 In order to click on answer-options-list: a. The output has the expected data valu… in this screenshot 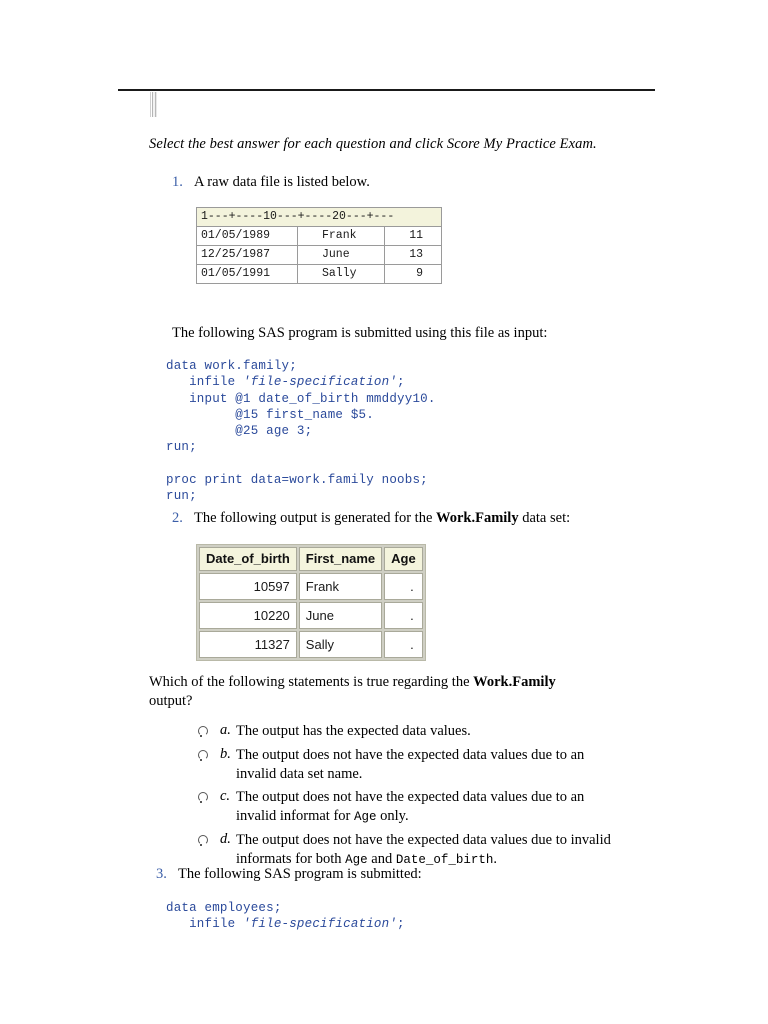, I will do `click(406, 798)`.